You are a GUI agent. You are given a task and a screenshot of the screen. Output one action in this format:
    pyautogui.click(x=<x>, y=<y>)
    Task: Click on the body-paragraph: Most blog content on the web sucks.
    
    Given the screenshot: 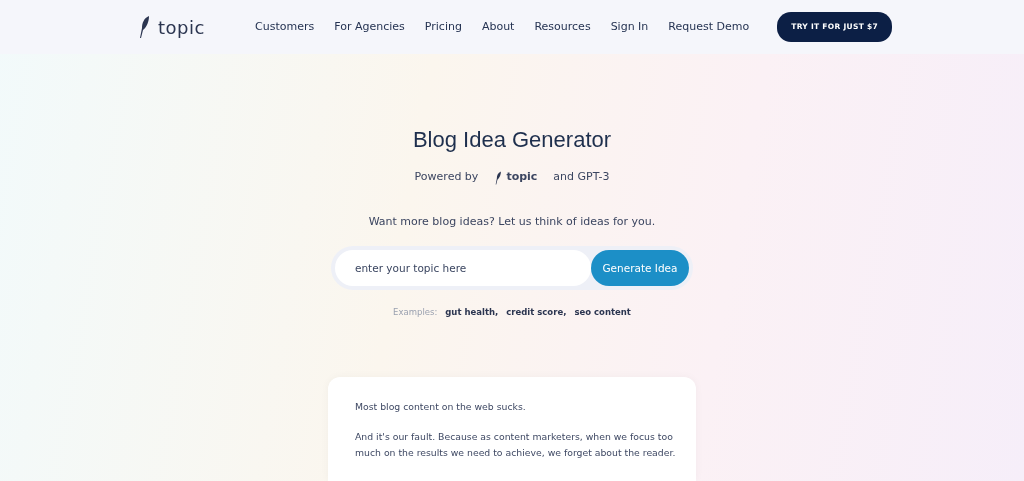 What is the action you would take?
    pyautogui.click(x=441, y=407)
    